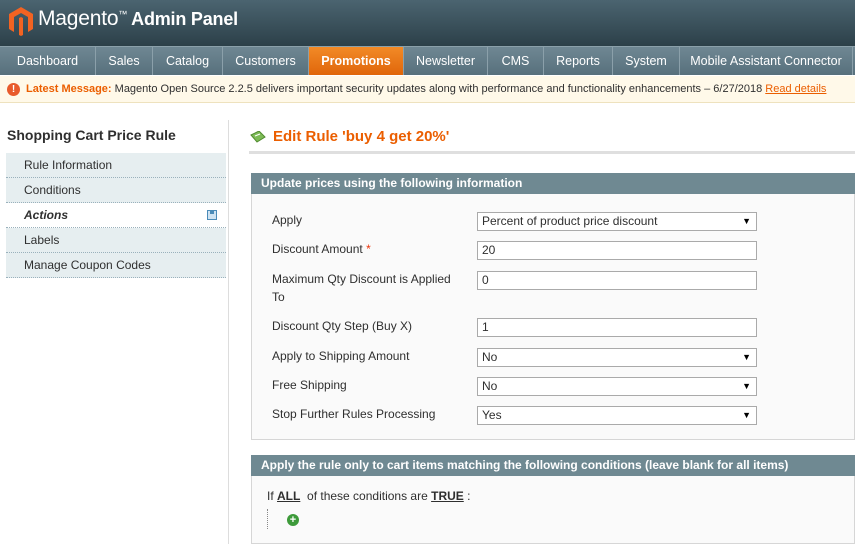 The height and width of the screenshot is (544, 855). What do you see at coordinates (68, 165) in the screenshot?
I see `sidebar-tab-label: Rule Information` at bounding box center [68, 165].